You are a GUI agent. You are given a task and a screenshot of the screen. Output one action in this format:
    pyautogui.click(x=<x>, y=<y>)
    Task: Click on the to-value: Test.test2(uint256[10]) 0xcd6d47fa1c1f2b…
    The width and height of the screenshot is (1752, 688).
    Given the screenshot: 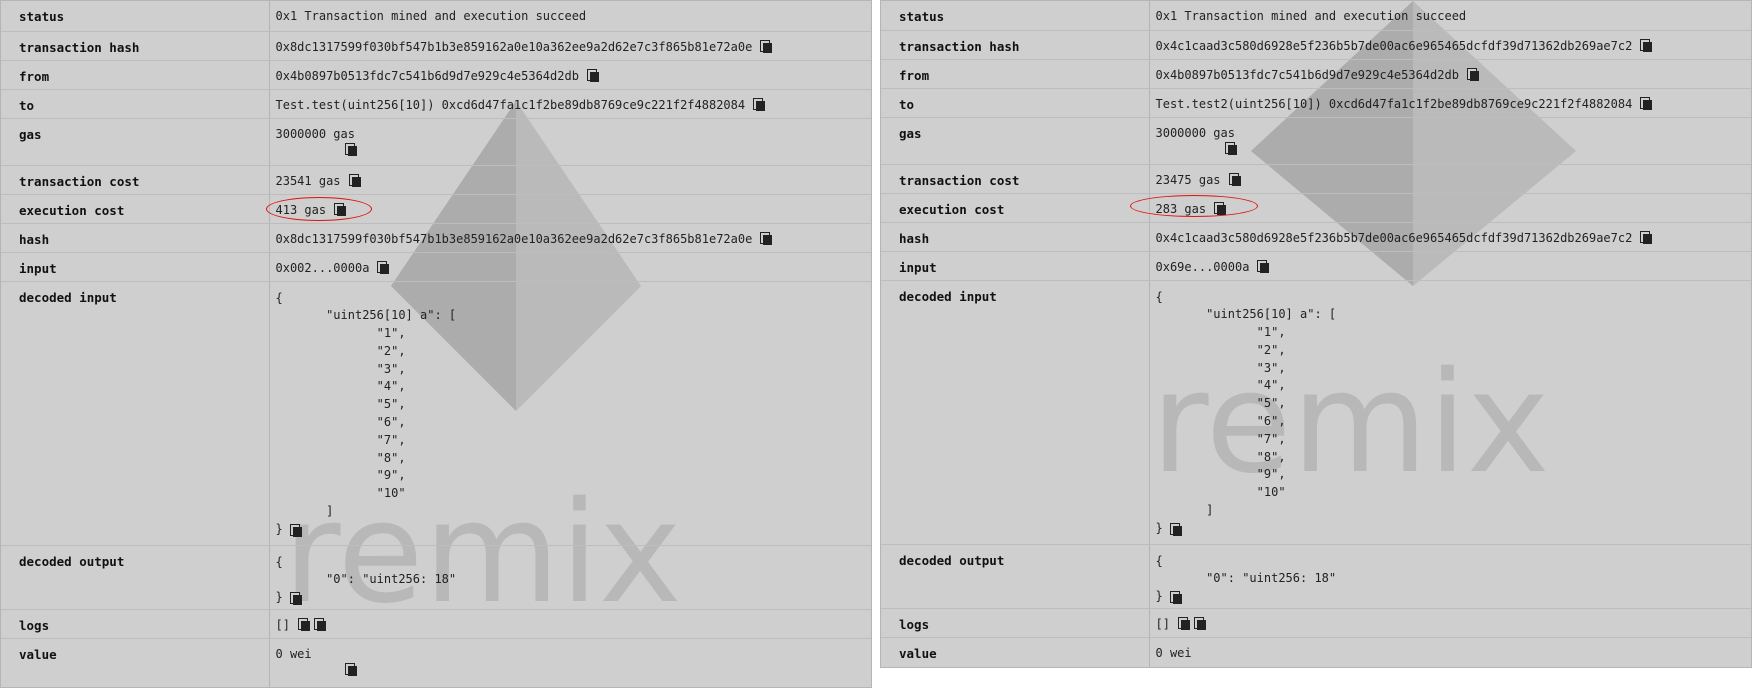 What is the action you would take?
    pyautogui.click(x=1394, y=103)
    